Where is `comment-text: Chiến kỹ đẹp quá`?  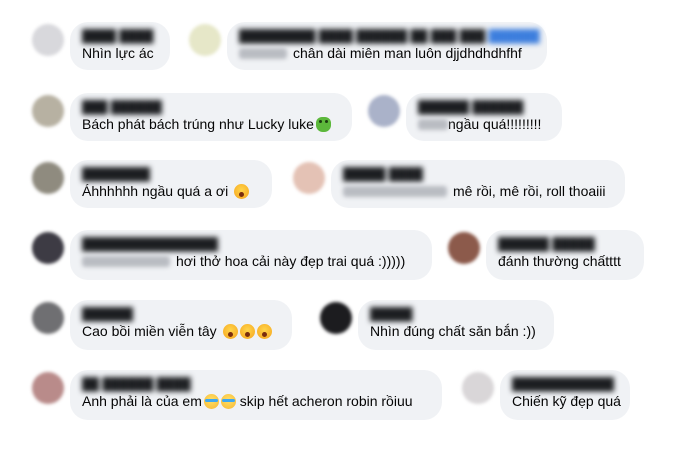 comment-text: Chiến kỹ đẹp quá is located at coordinates (566, 401).